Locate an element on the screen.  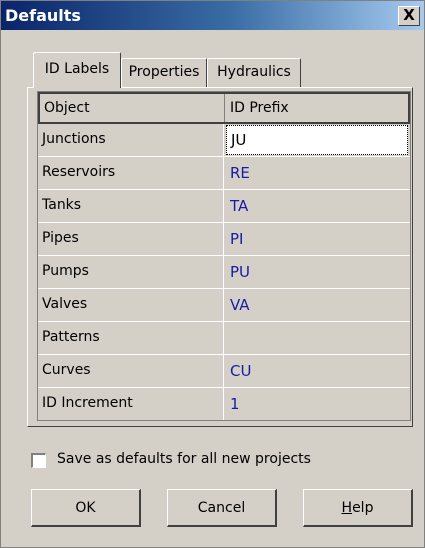
help-button: Help is located at coordinates (358, 508).